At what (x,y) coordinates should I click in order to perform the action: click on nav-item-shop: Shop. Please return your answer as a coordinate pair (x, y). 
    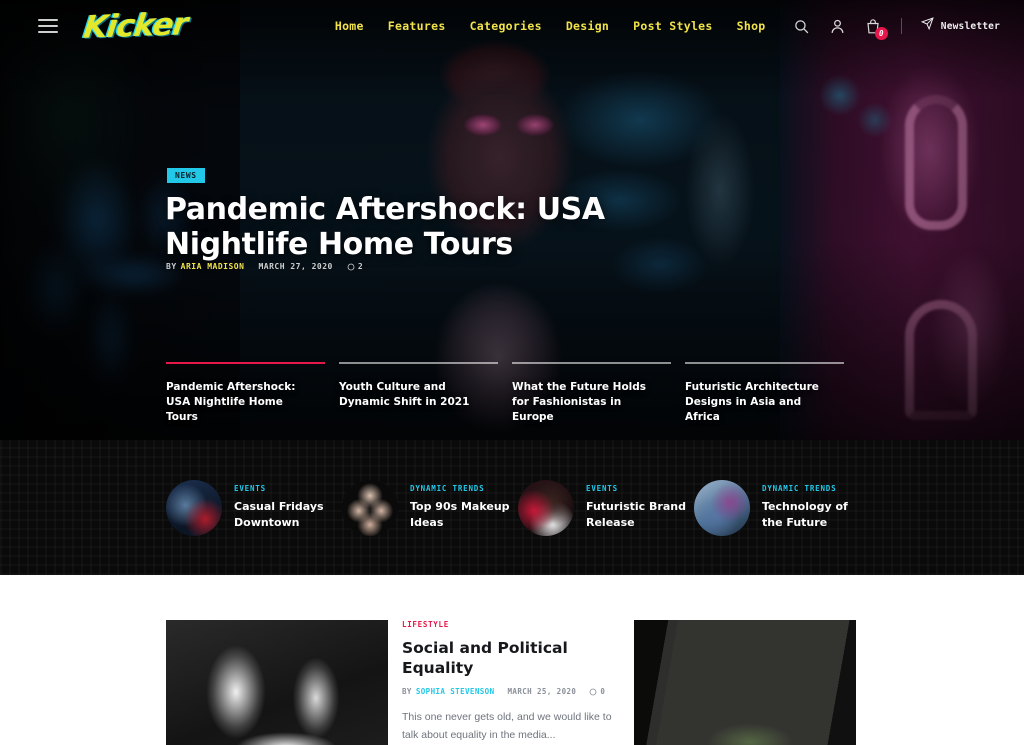
    Looking at the image, I should click on (751, 26).